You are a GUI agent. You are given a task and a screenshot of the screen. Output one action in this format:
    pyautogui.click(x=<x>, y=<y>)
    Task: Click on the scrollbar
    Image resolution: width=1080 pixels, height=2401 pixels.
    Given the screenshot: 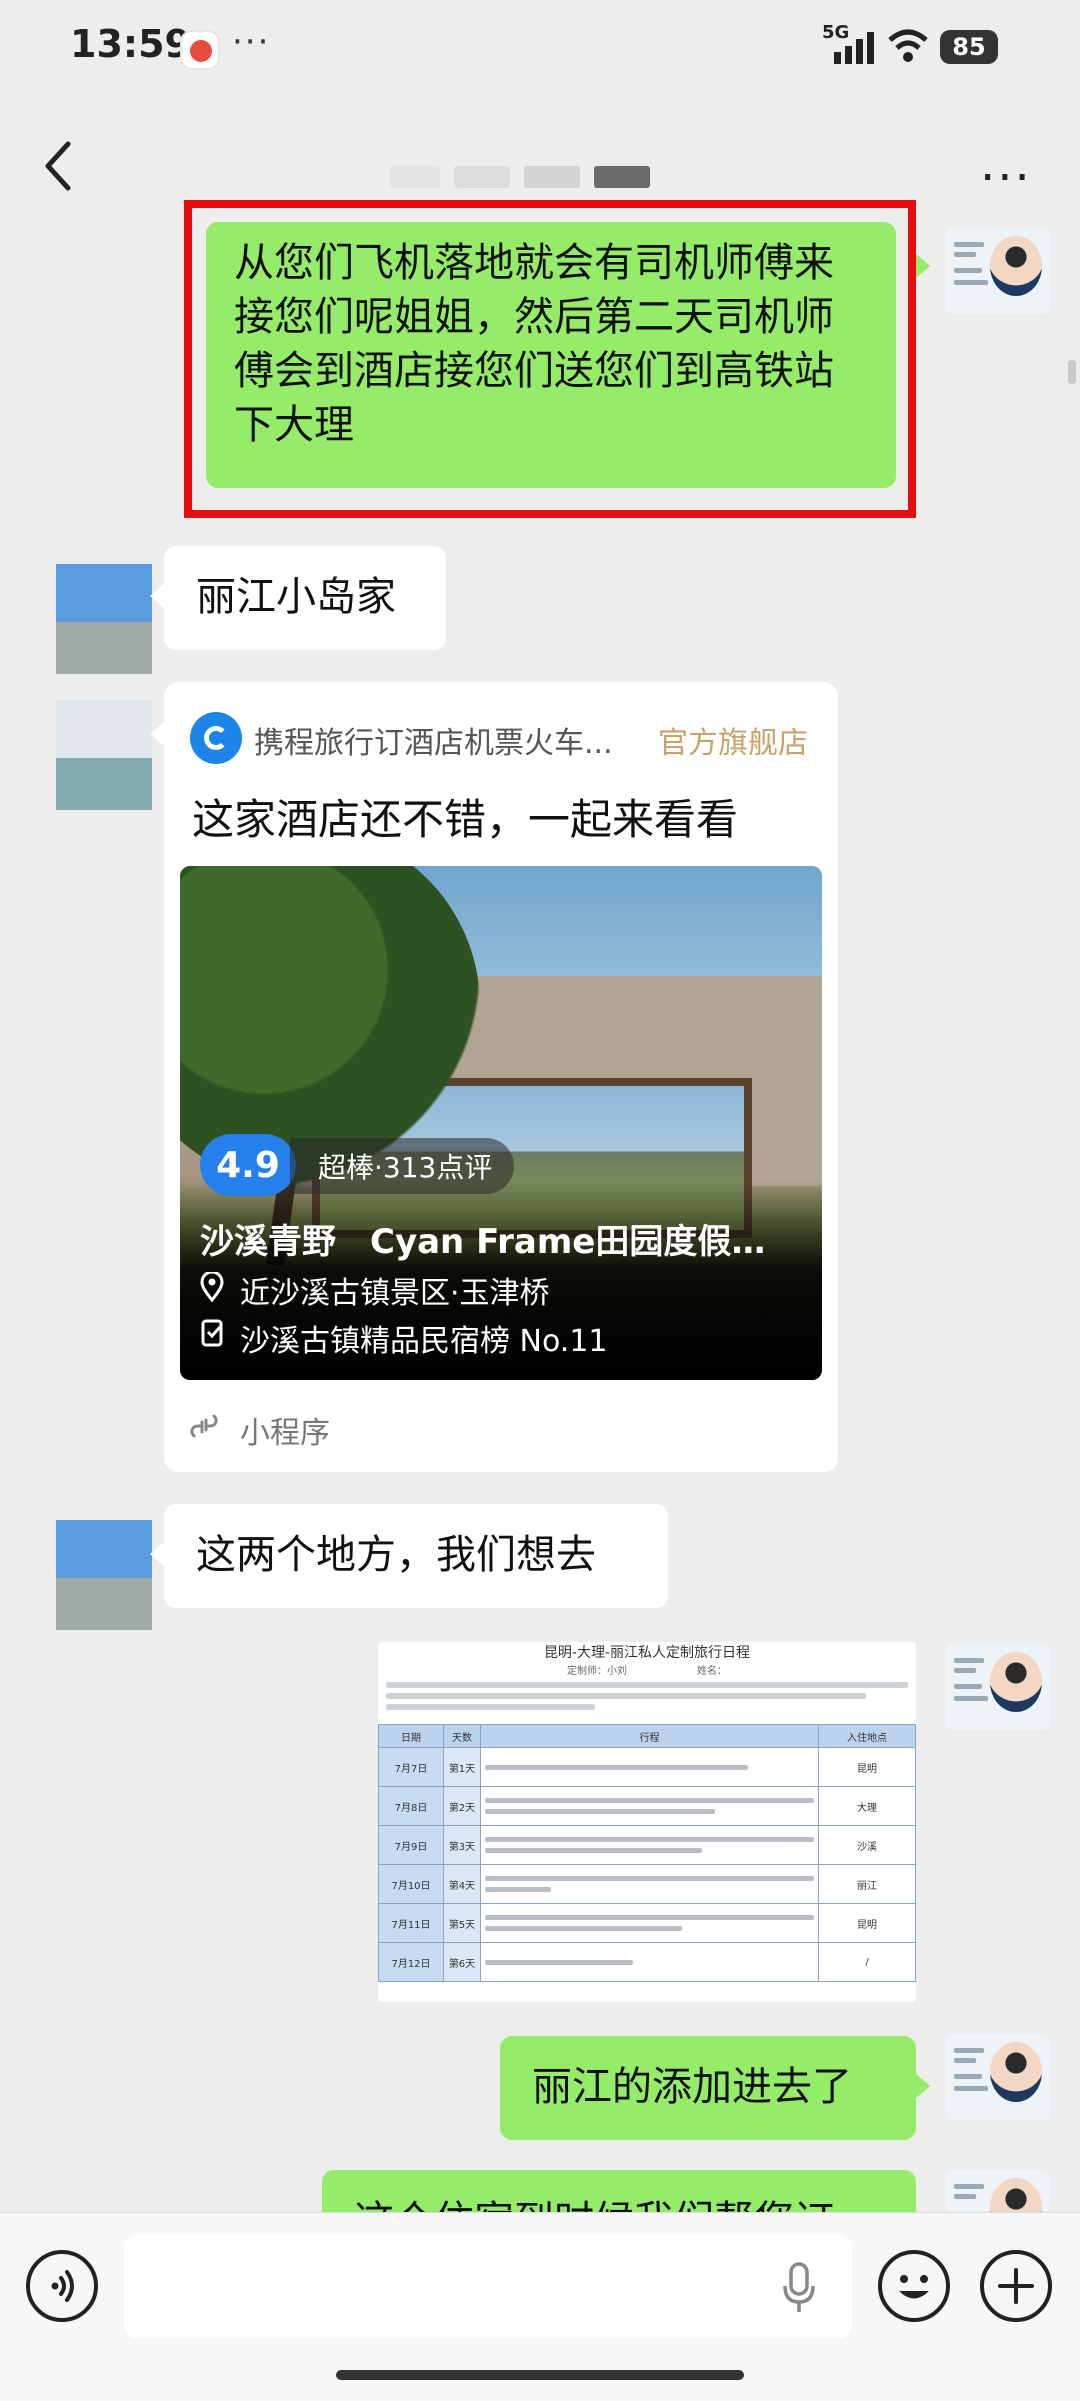 What is the action you would take?
    pyautogui.click(x=1072, y=372)
    